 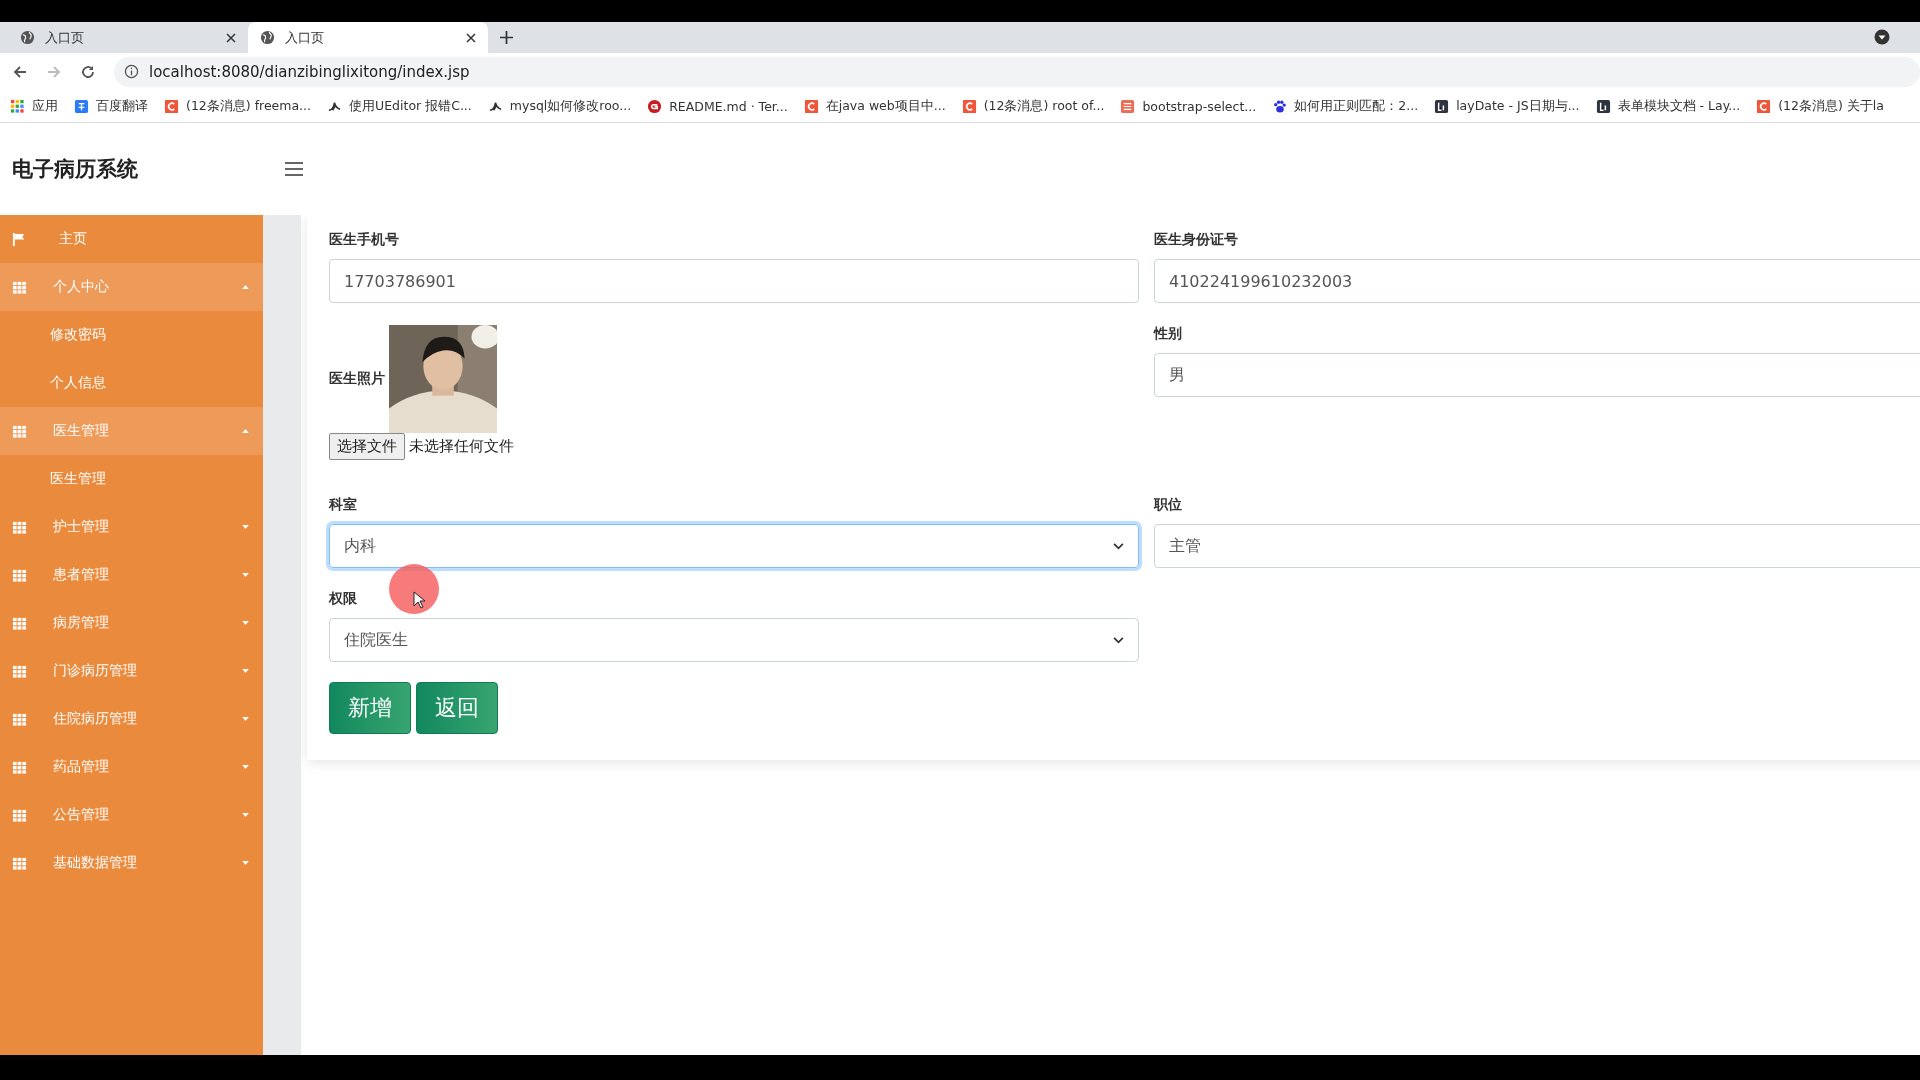 I want to click on pointer-icon, so click(x=419, y=600).